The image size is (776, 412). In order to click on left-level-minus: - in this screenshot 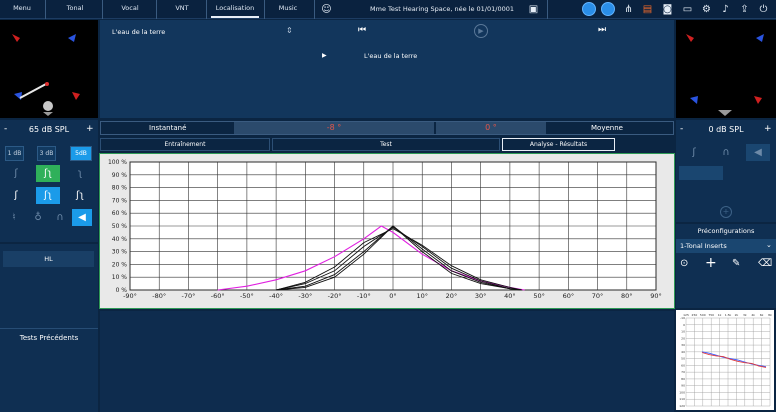, I will do `click(5, 129)`.